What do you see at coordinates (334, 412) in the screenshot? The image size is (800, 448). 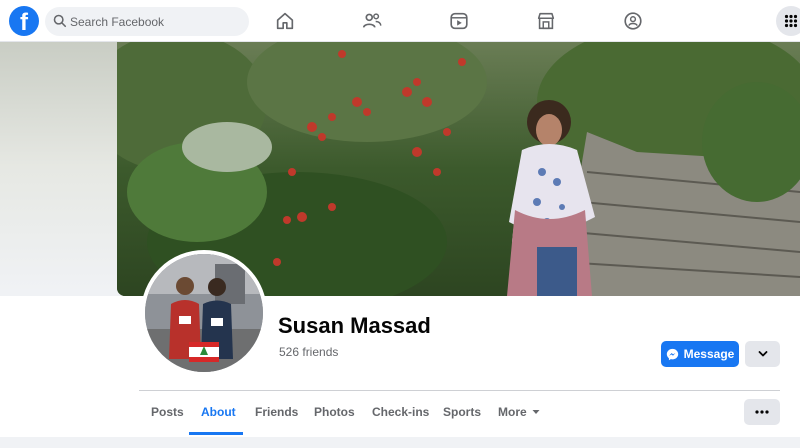 I see `tab-photos: Photos` at bounding box center [334, 412].